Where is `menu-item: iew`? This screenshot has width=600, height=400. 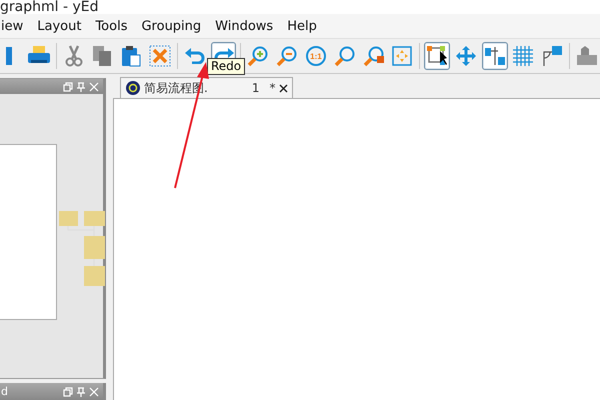
menu-item: iew is located at coordinates (12, 26).